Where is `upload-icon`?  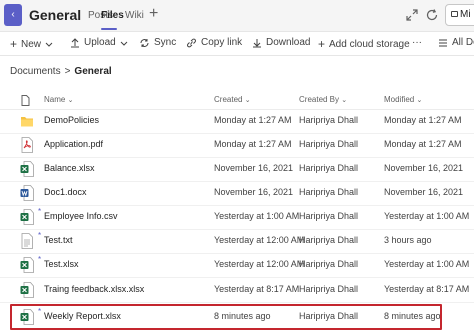
upload-icon is located at coordinates (75, 42).